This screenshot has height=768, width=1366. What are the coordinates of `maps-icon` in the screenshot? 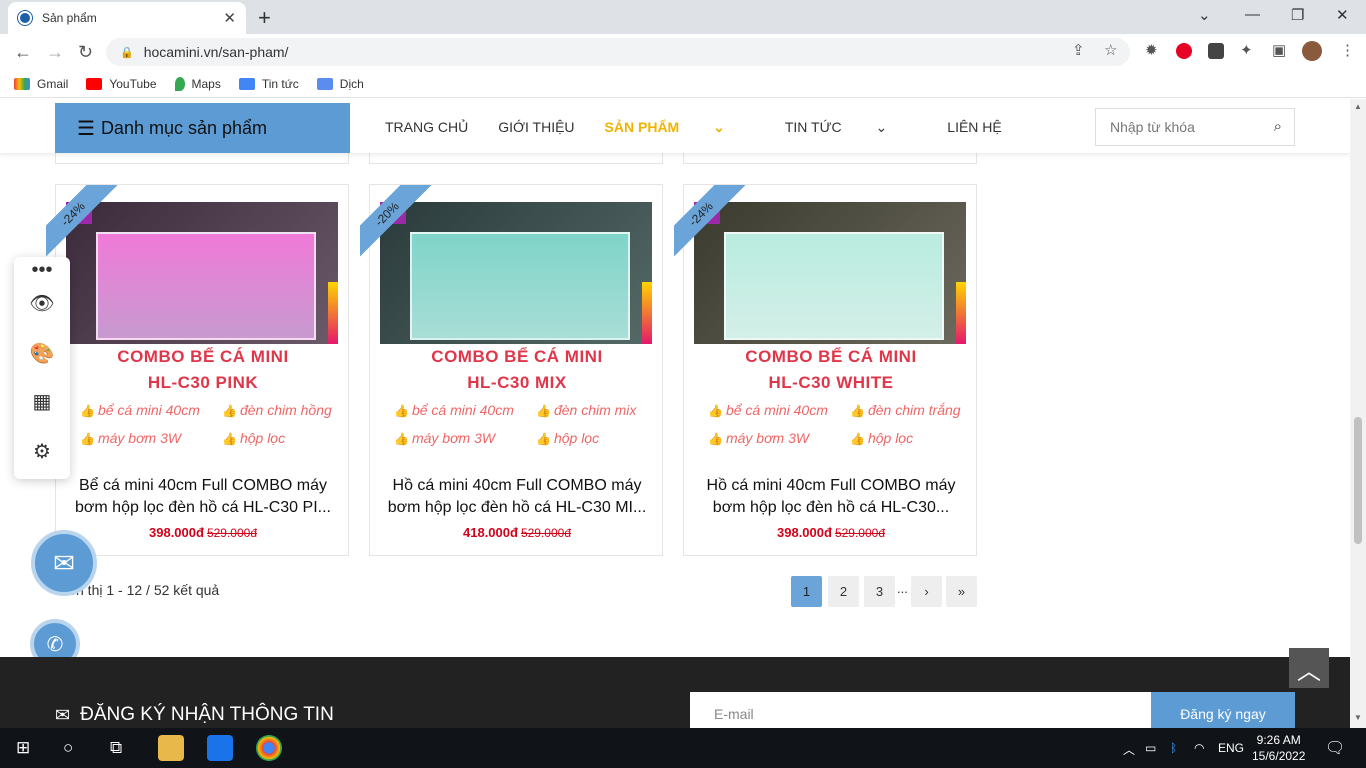 It's located at (179, 83).